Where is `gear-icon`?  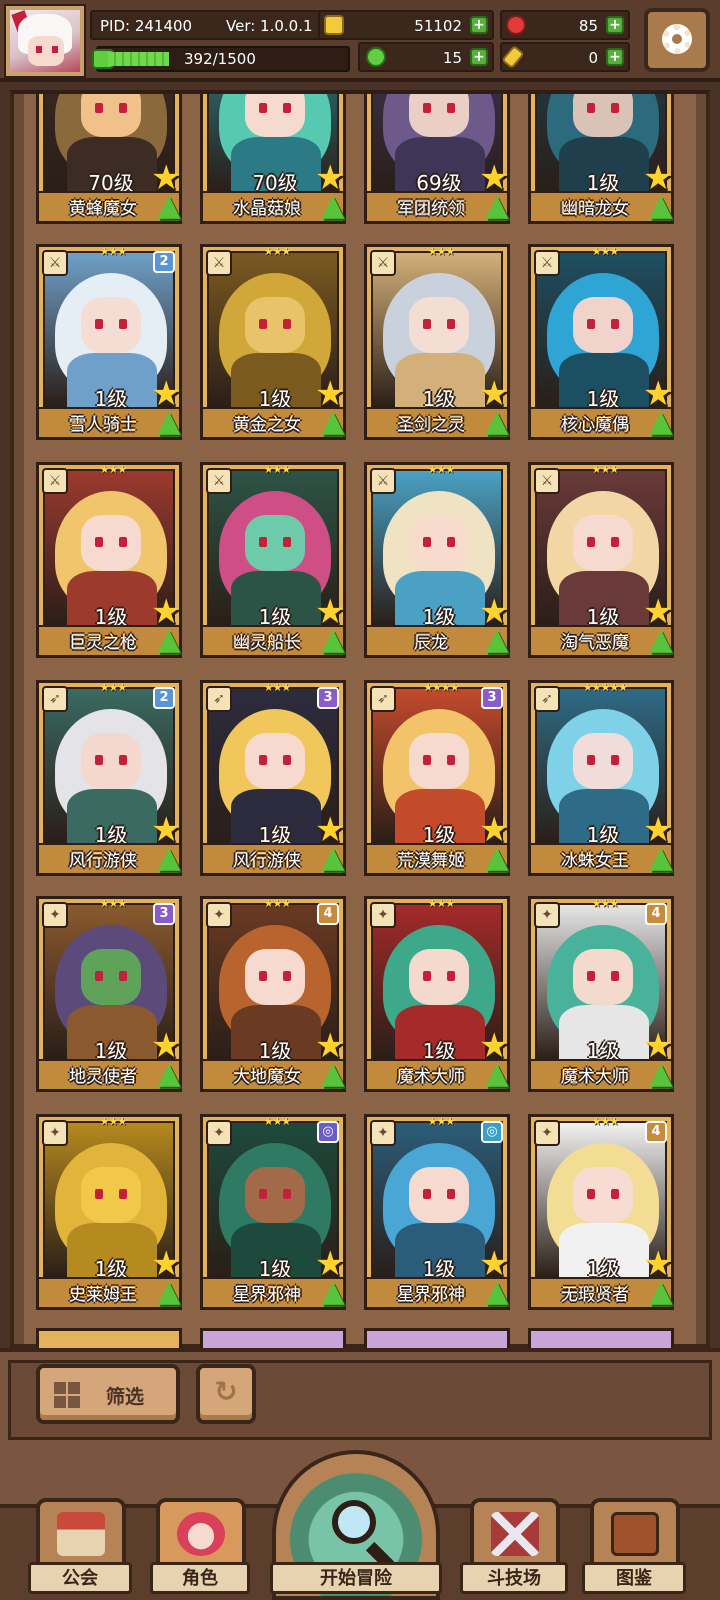 gear-icon is located at coordinates (677, 39).